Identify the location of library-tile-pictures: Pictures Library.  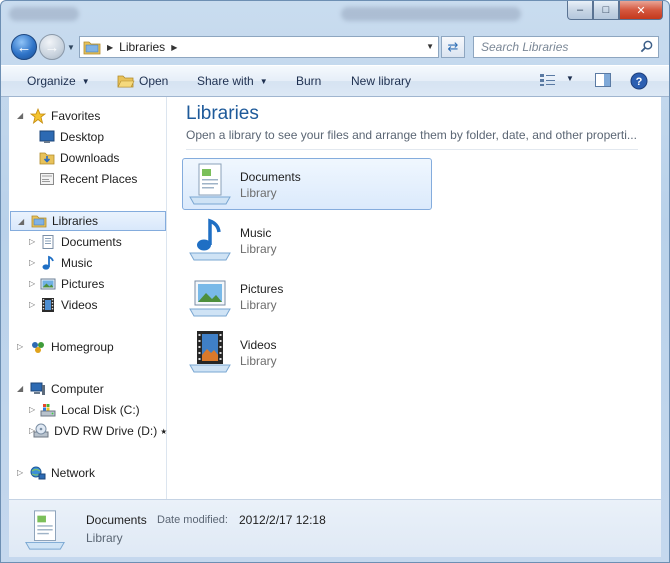
(307, 296).